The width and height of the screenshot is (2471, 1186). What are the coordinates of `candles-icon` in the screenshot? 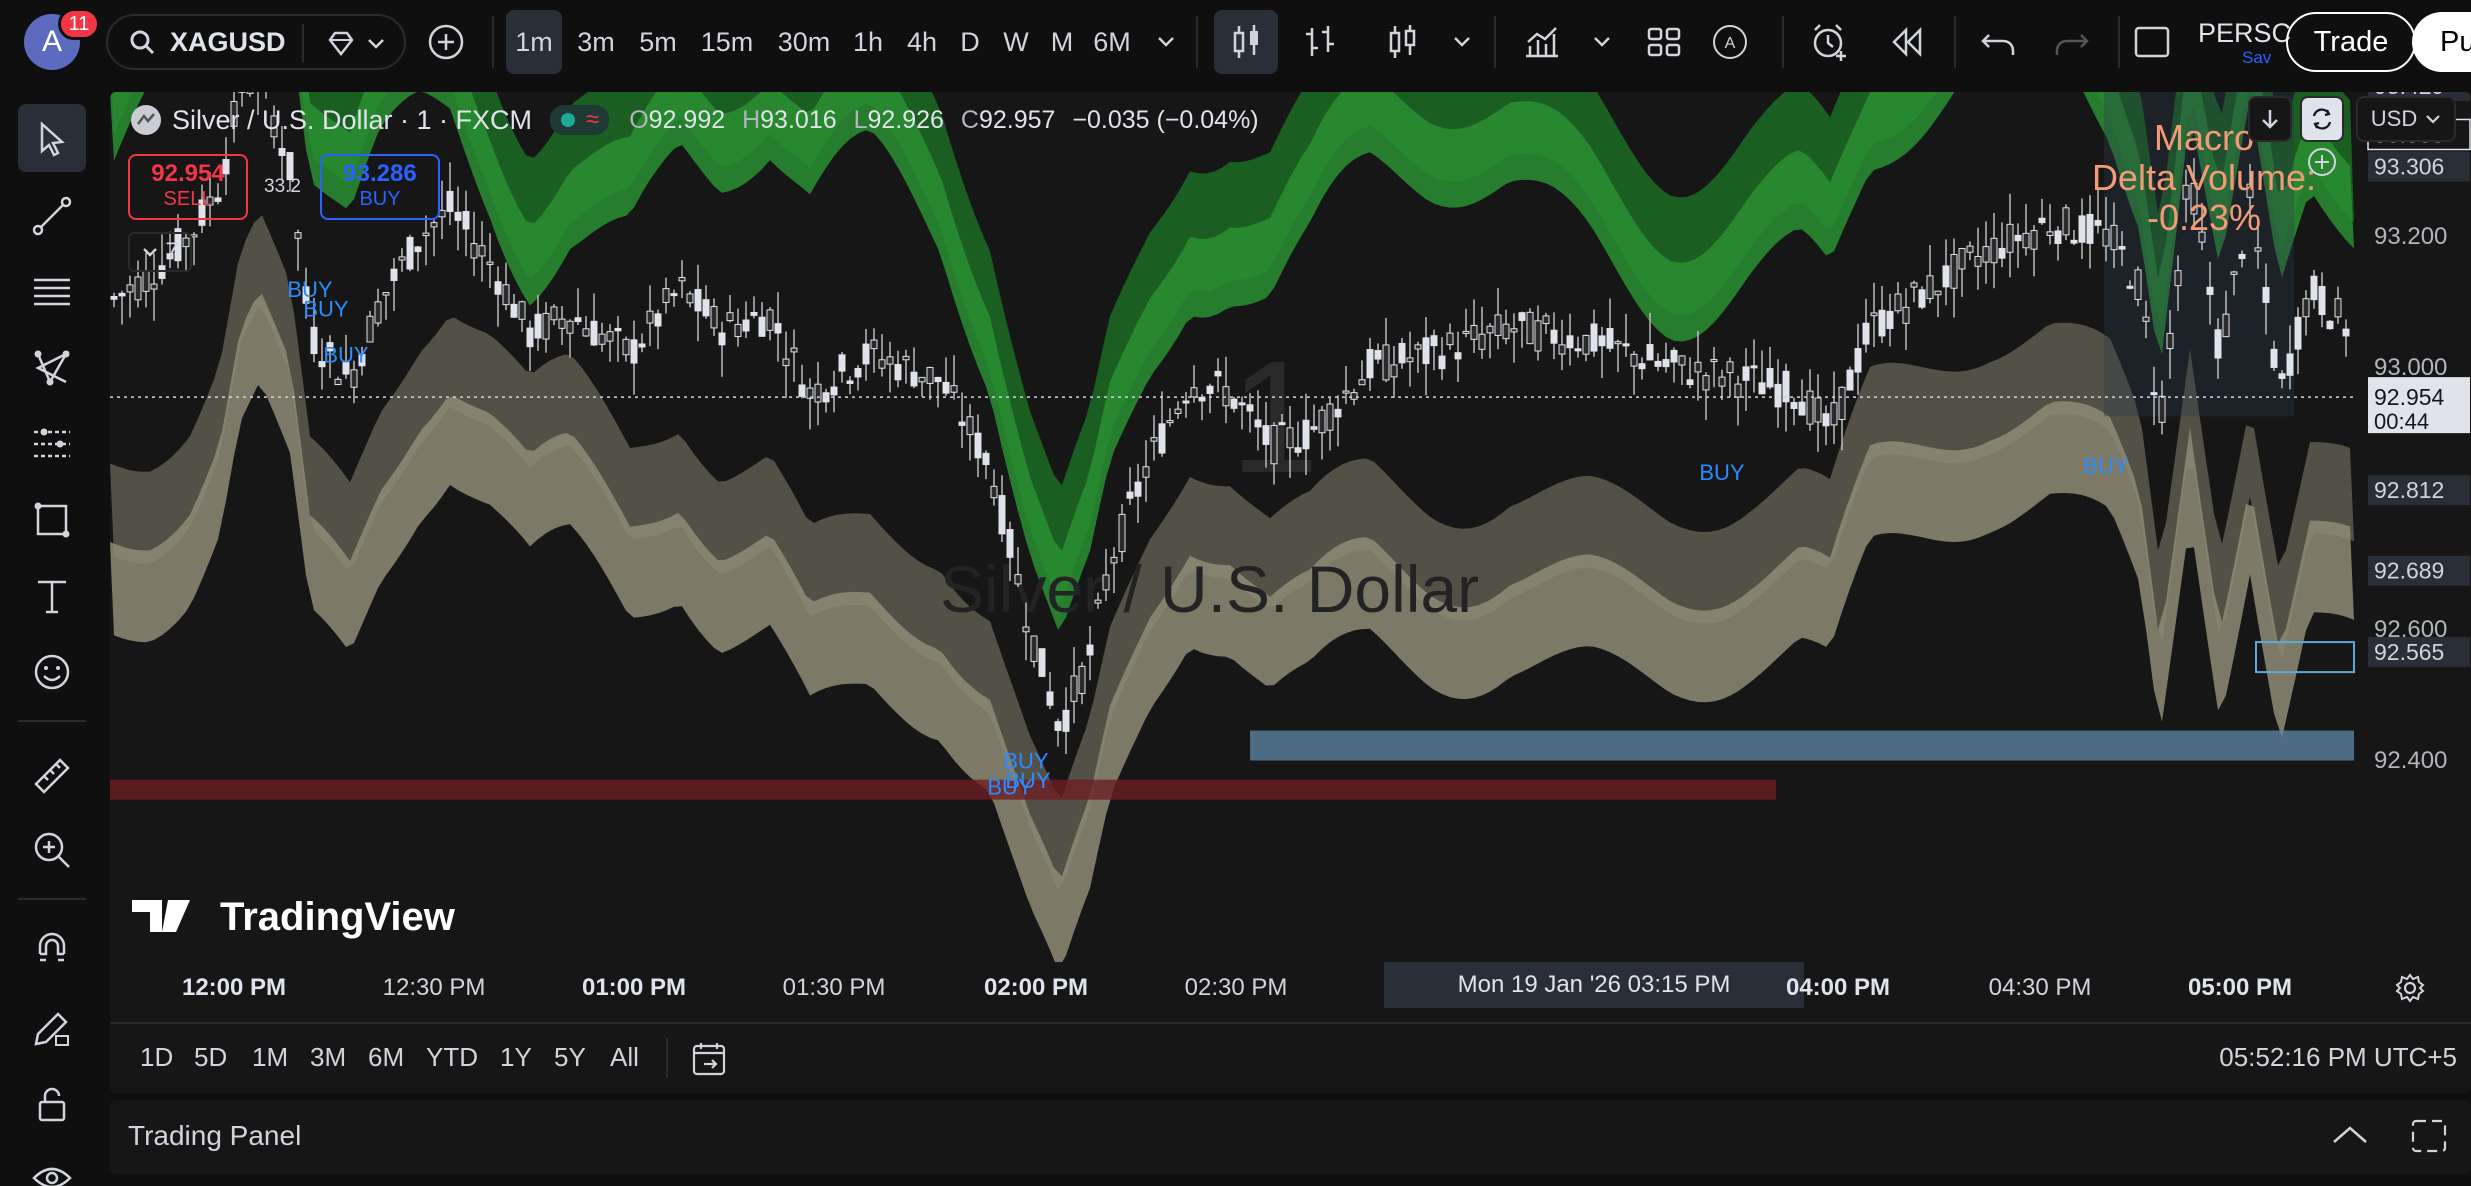 It's located at (1245, 41).